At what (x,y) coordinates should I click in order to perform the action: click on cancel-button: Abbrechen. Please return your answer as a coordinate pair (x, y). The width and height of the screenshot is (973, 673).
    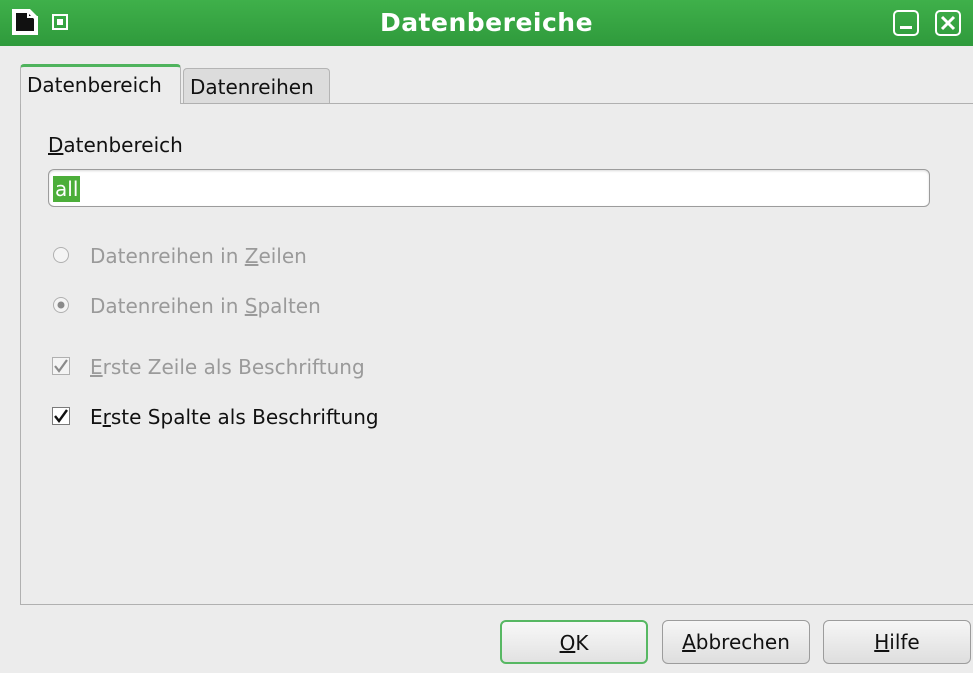
    Looking at the image, I should click on (736, 642).